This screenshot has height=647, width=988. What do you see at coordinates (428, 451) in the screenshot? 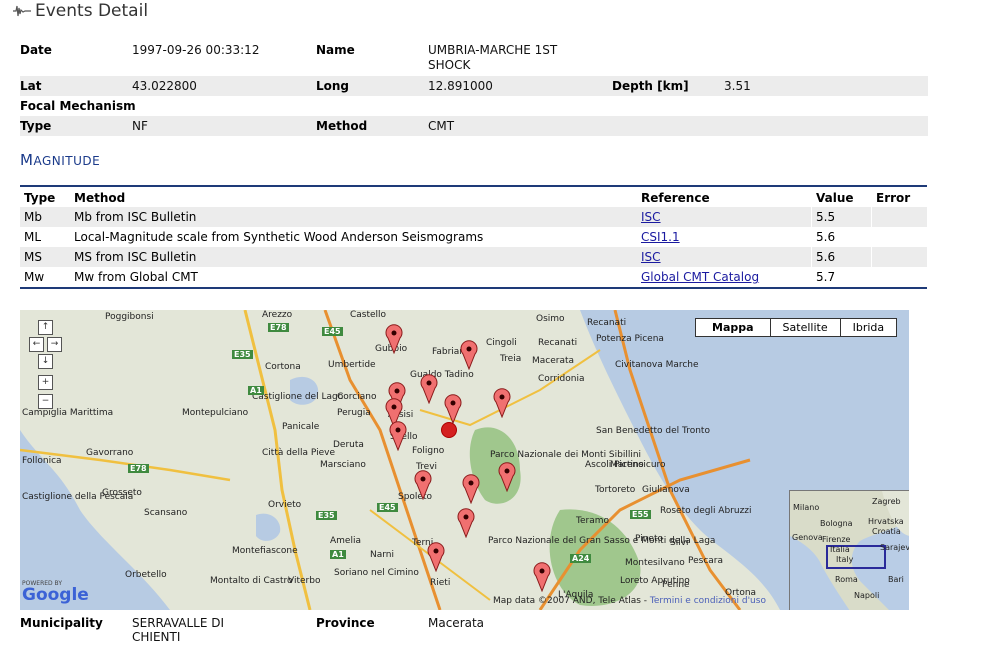
I see `map-label: Foligno` at bounding box center [428, 451].